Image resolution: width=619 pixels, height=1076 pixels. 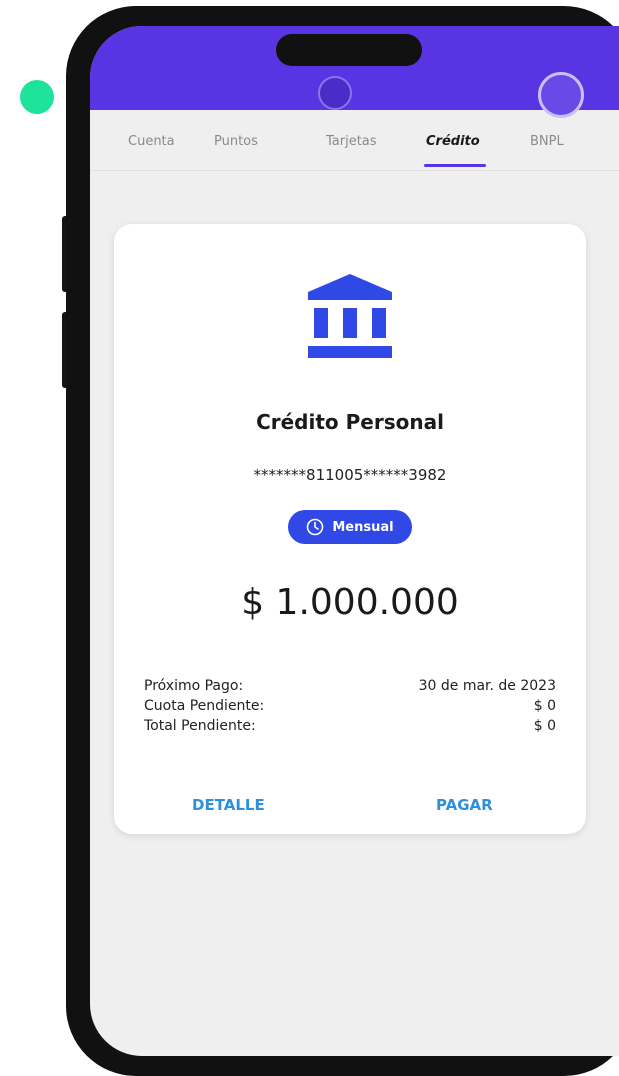 What do you see at coordinates (350, 686) in the screenshot?
I see `detail-row: Próximo Pago: 30 de mar. de 2023` at bounding box center [350, 686].